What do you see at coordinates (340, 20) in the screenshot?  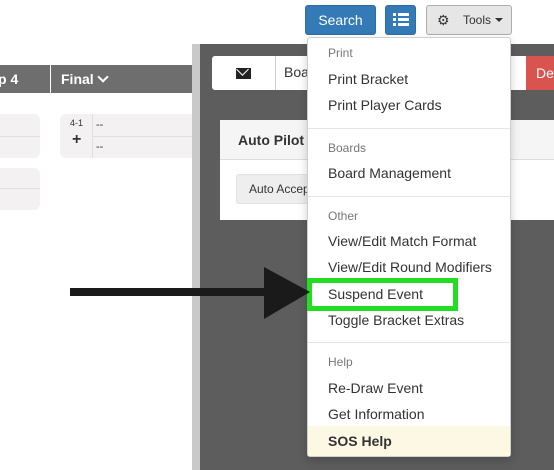 I see `search-button: Search` at bounding box center [340, 20].